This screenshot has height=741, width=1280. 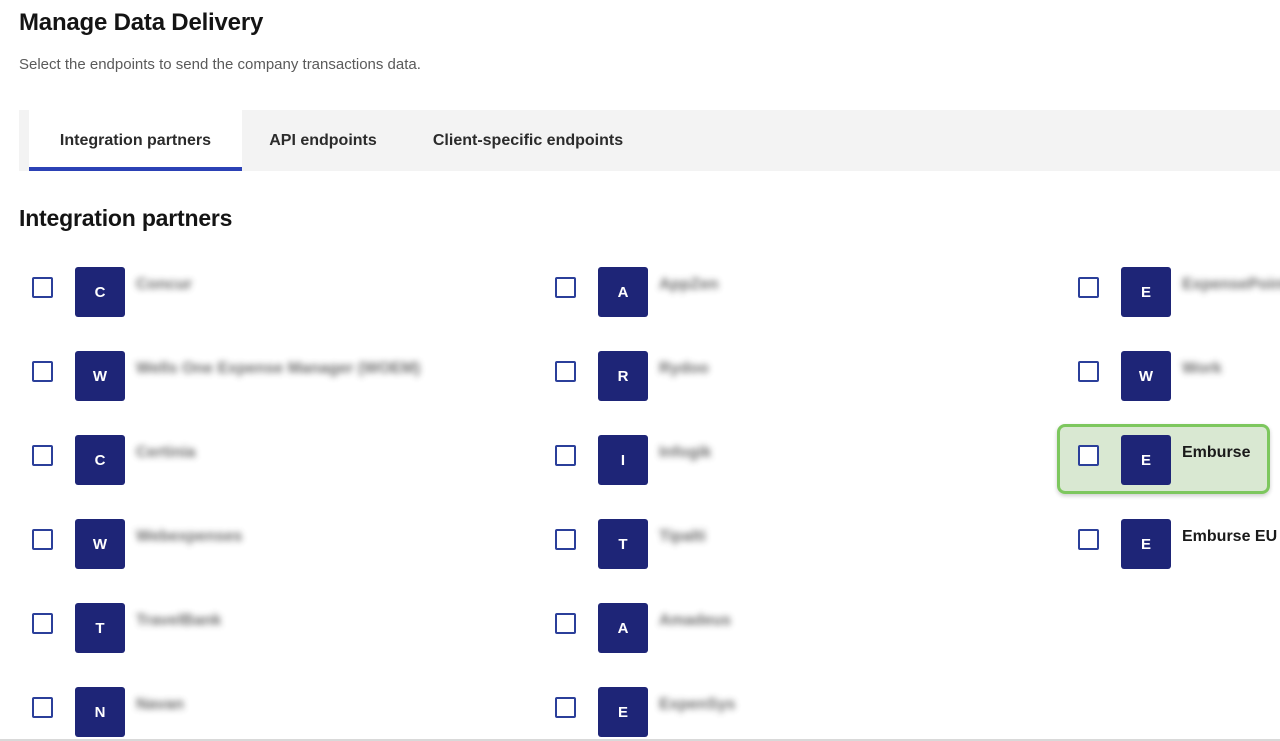 I want to click on partner-logo: R, so click(x=623, y=376).